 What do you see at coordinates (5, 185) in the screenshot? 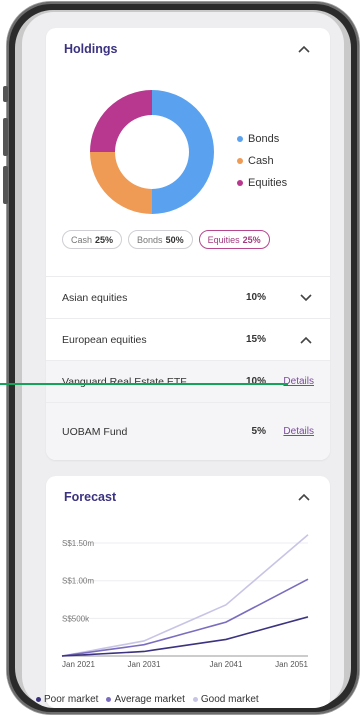
I see `volume-down-button` at bounding box center [5, 185].